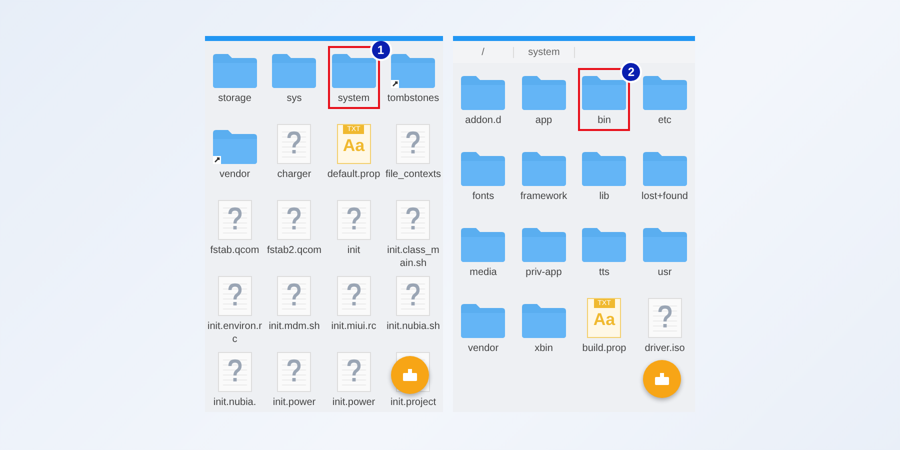  Describe the element at coordinates (413, 402) in the screenshot. I see `file-name: init.project` at that location.